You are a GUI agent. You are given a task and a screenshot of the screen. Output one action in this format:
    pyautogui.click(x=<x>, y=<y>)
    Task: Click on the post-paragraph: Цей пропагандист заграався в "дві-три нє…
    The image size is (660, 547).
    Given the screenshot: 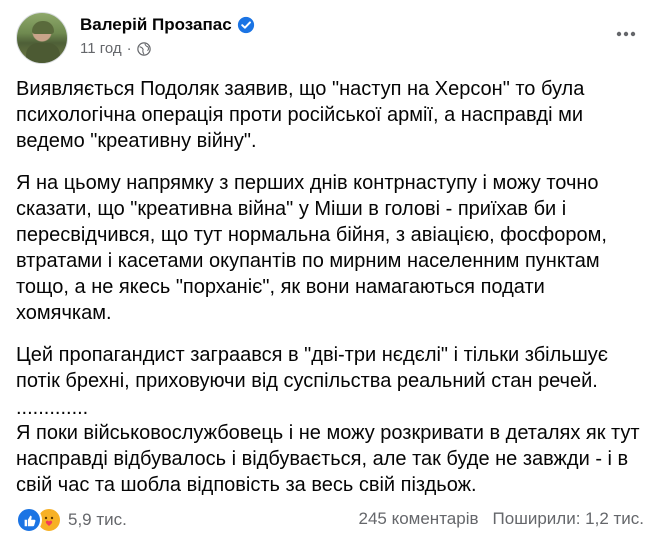 What is the action you would take?
    pyautogui.click(x=312, y=368)
    